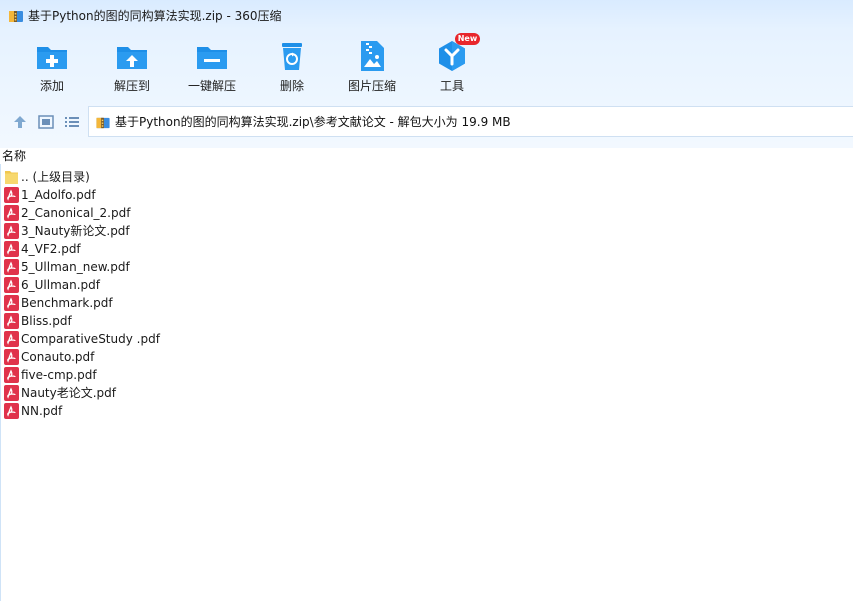 Image resolution: width=853 pixels, height=601 pixels. Describe the element at coordinates (132, 58) in the screenshot. I see `folder-extract-icon` at that location.